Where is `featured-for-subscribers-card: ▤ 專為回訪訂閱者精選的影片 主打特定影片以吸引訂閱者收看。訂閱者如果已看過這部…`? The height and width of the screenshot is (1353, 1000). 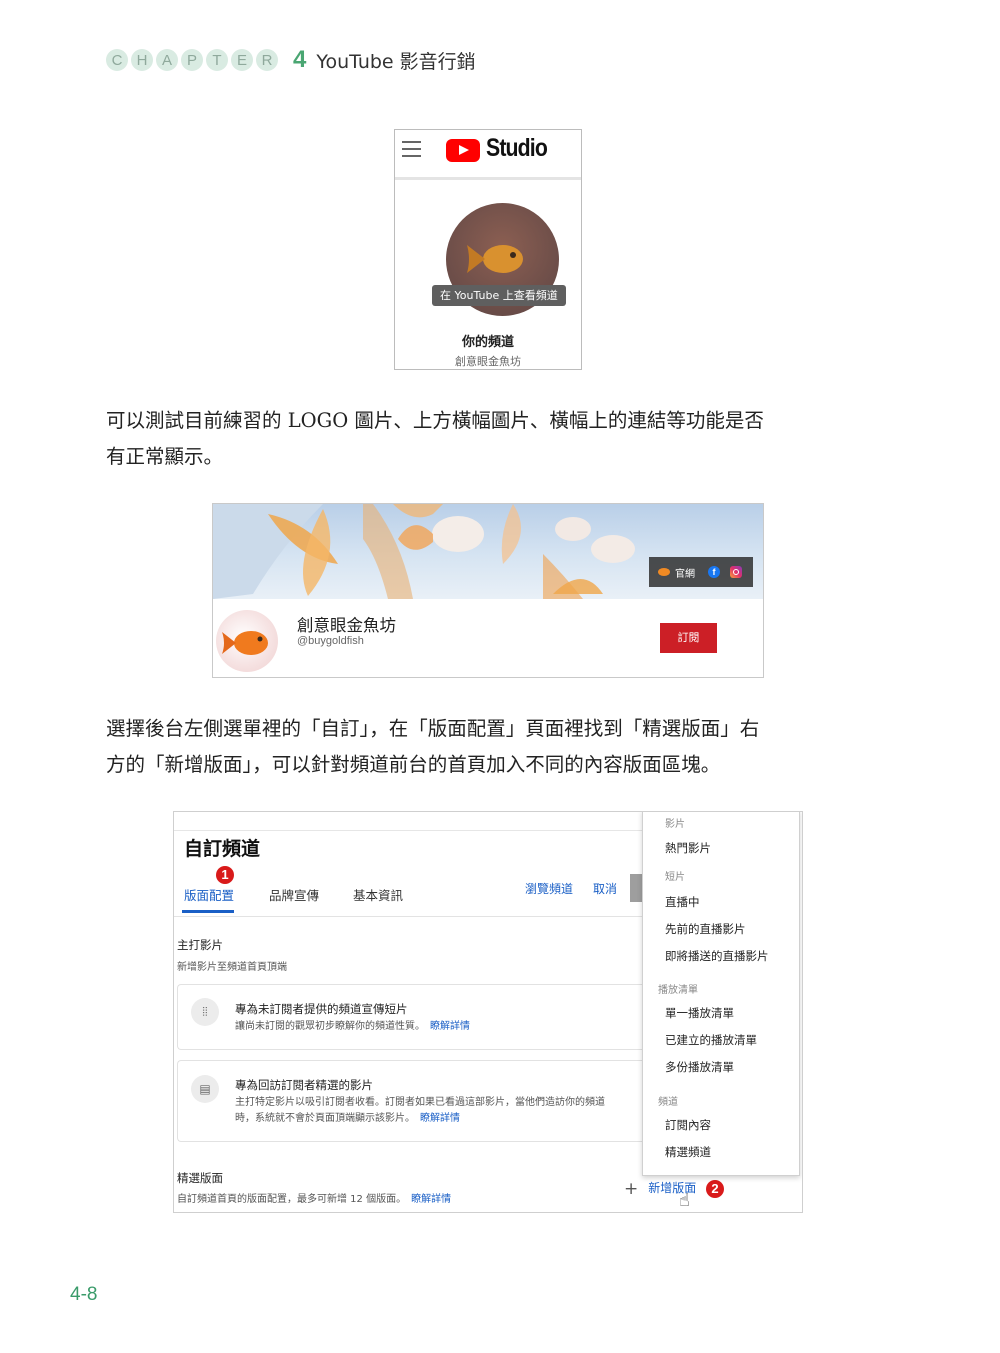 featured-for-subscribers-card: ▤ 專為回訪訂閱者精選的影片 主打特定影片以吸引訂閱者收看。訂閱者如果已看過這部… is located at coordinates (412, 1101).